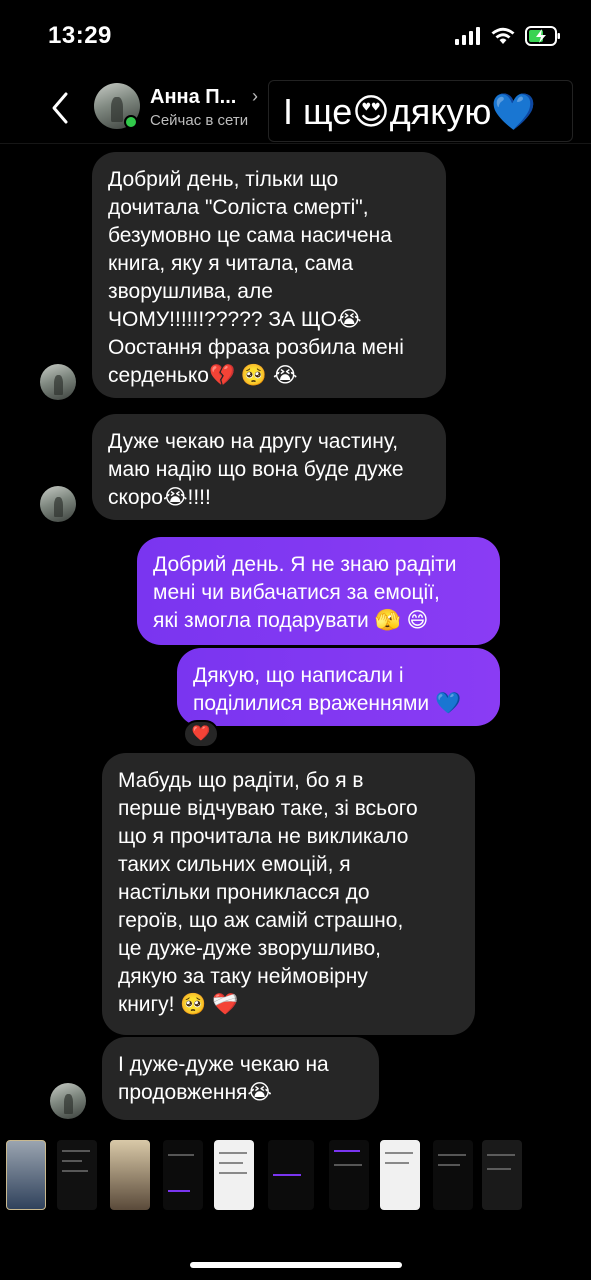  What do you see at coordinates (295, 36) in the screenshot?
I see `status-bar: 13:29` at bounding box center [295, 36].